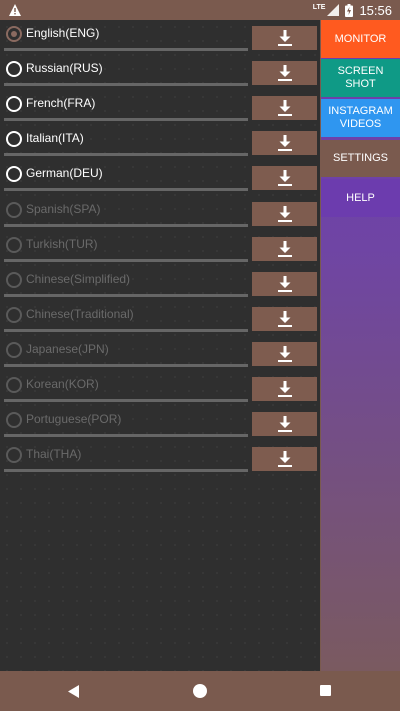 Image resolution: width=400 pixels, height=711 pixels. I want to click on language-label: English(ENG), so click(63, 33).